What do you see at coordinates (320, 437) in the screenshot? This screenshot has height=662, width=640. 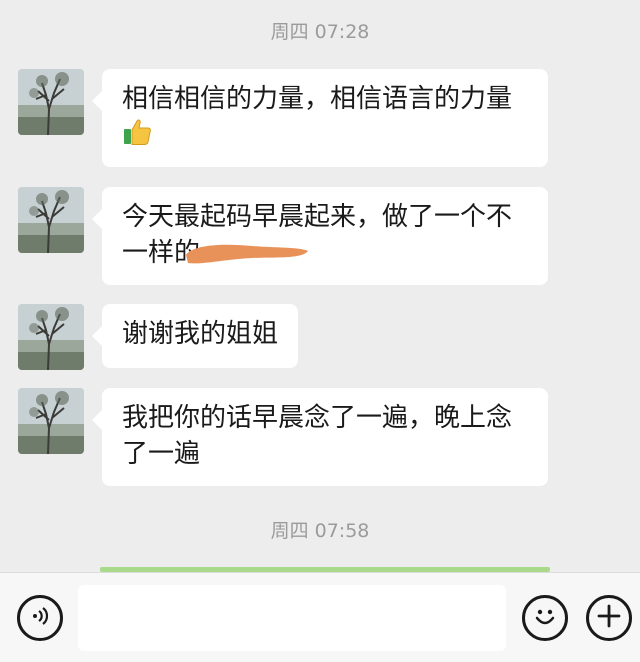 I see `message-bubble: 我把你的话早晨念了一遍，晚上念 了一遍` at bounding box center [320, 437].